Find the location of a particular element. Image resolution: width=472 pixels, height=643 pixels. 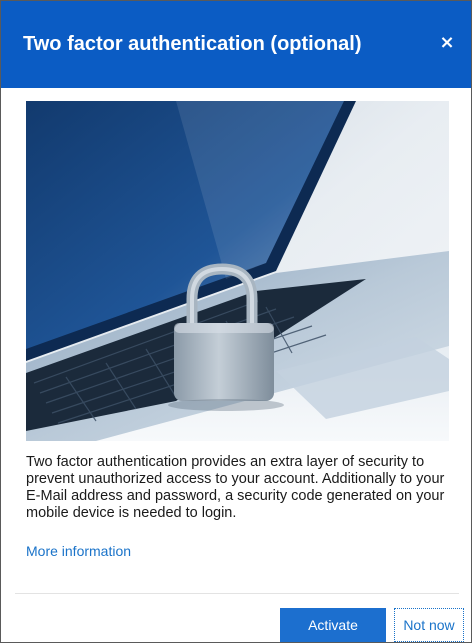

activate-button: Activate is located at coordinates (333, 625).